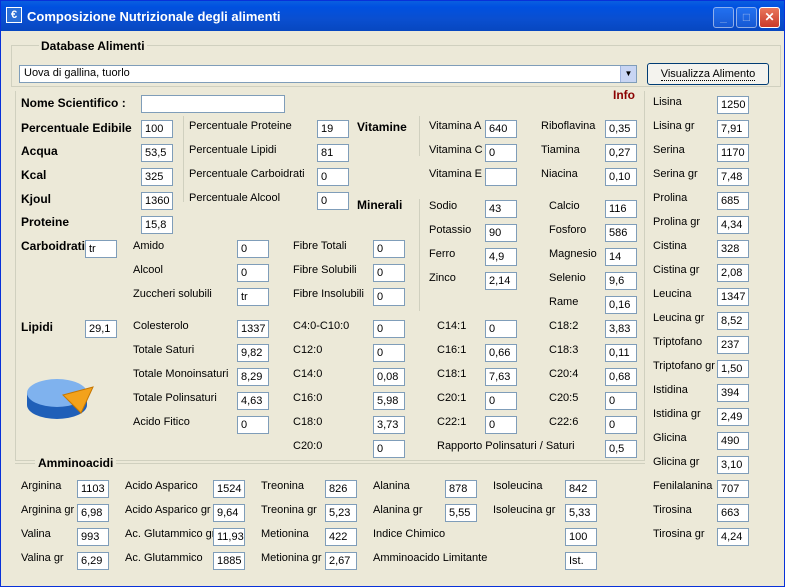 This screenshot has height=587, width=785. Describe the element at coordinates (333, 129) in the screenshot. I see `perc-proteine-field: 19` at that location.